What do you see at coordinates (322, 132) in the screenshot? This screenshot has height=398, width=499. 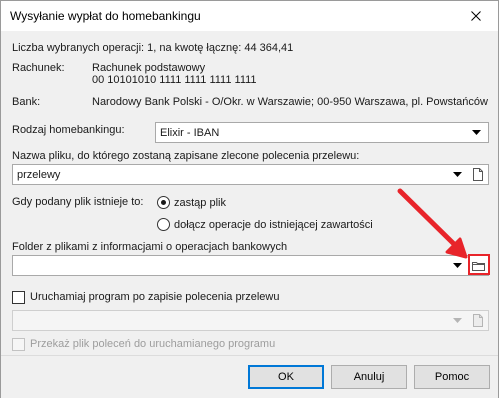 I see `homebanking-select: Elixir - IBAN` at bounding box center [322, 132].